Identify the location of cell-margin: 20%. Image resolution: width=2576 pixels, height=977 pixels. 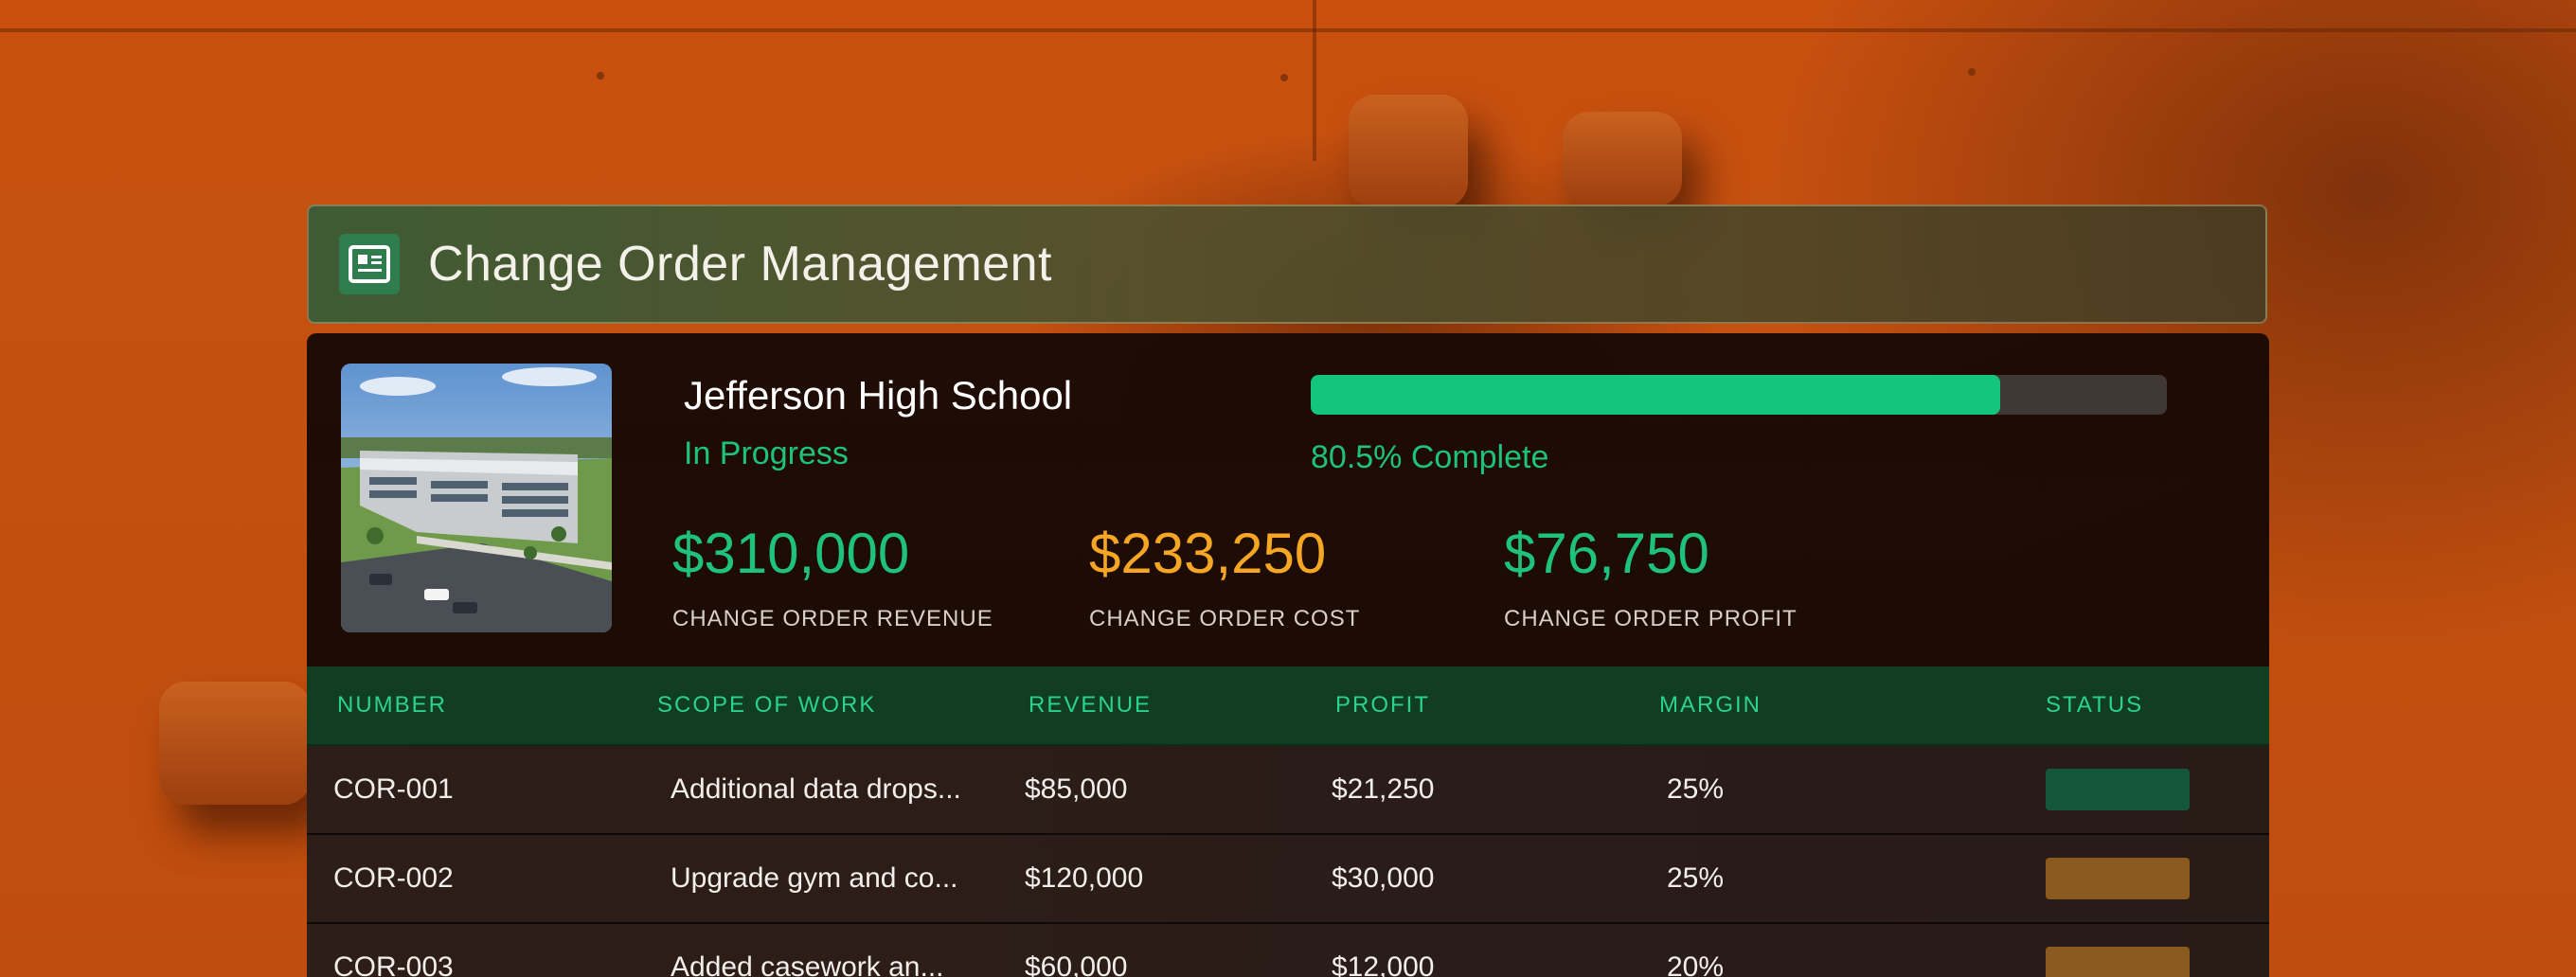
(1696, 964).